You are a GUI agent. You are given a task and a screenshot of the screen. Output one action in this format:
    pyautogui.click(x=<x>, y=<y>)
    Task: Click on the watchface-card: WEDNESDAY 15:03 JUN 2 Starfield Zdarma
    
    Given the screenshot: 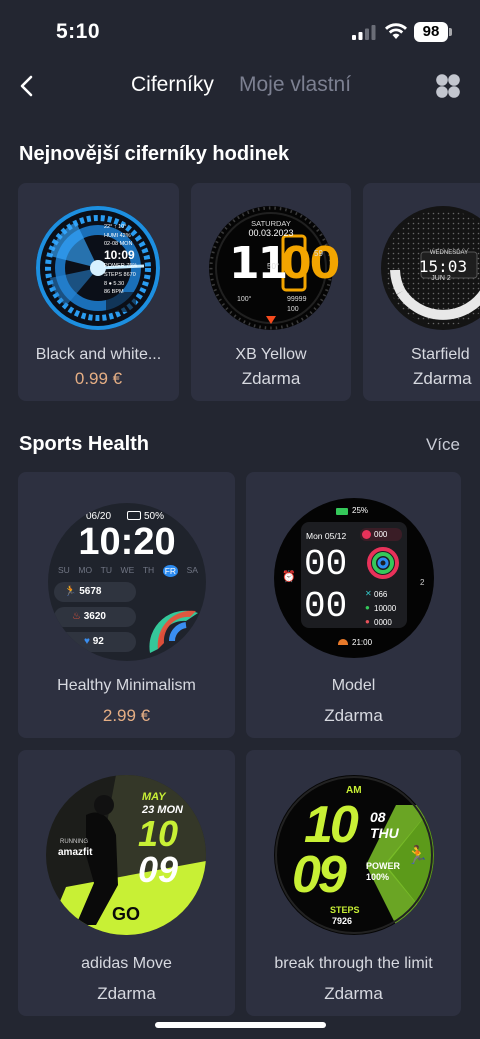 What is the action you would take?
    pyautogui.click(x=421, y=292)
    